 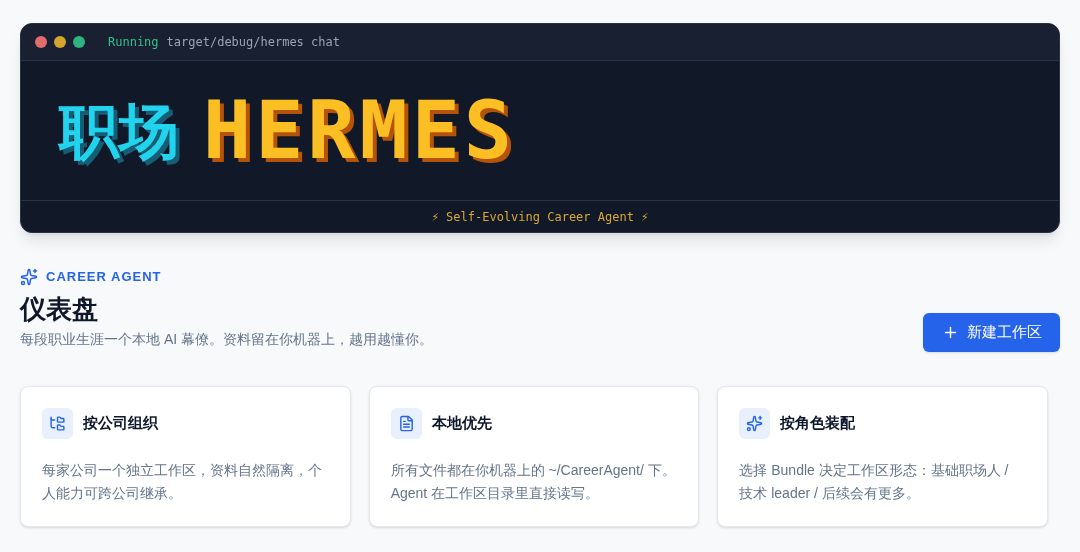 I want to click on page-title: 仪表盘, so click(x=59, y=309).